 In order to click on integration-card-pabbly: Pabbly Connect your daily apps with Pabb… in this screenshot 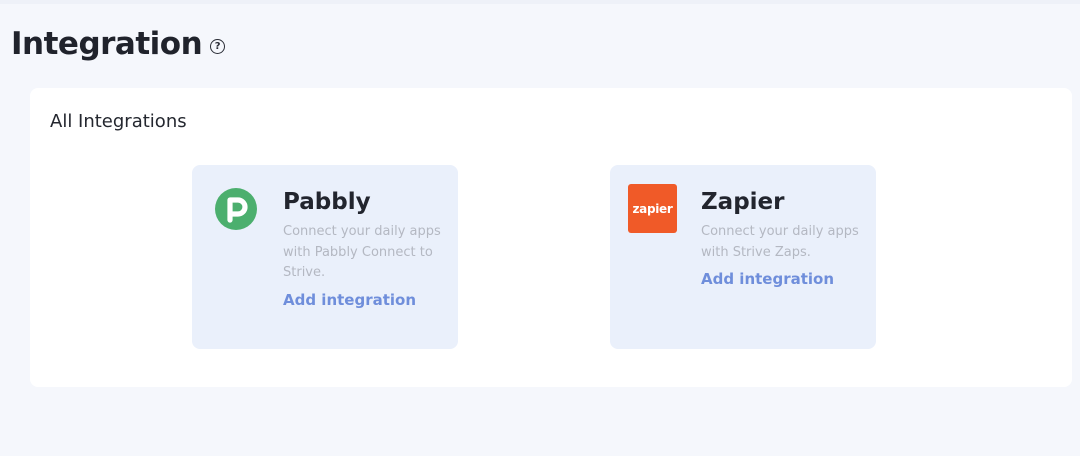, I will do `click(325, 257)`.